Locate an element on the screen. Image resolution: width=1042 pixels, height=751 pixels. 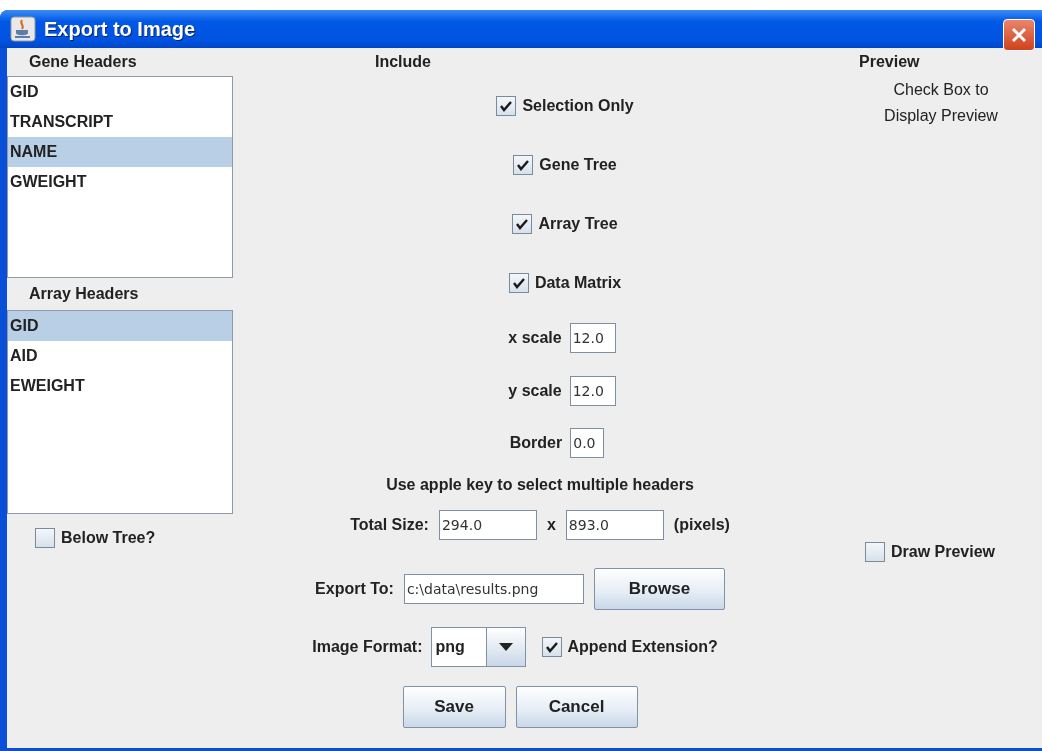
dropdown-button is located at coordinates (505, 647).